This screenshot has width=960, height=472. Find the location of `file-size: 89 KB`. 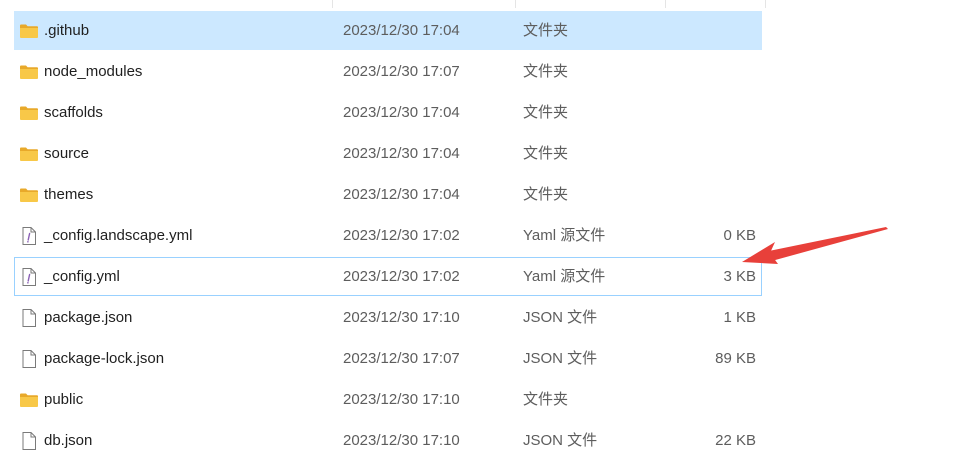

file-size: 89 KB is located at coordinates (735, 358).